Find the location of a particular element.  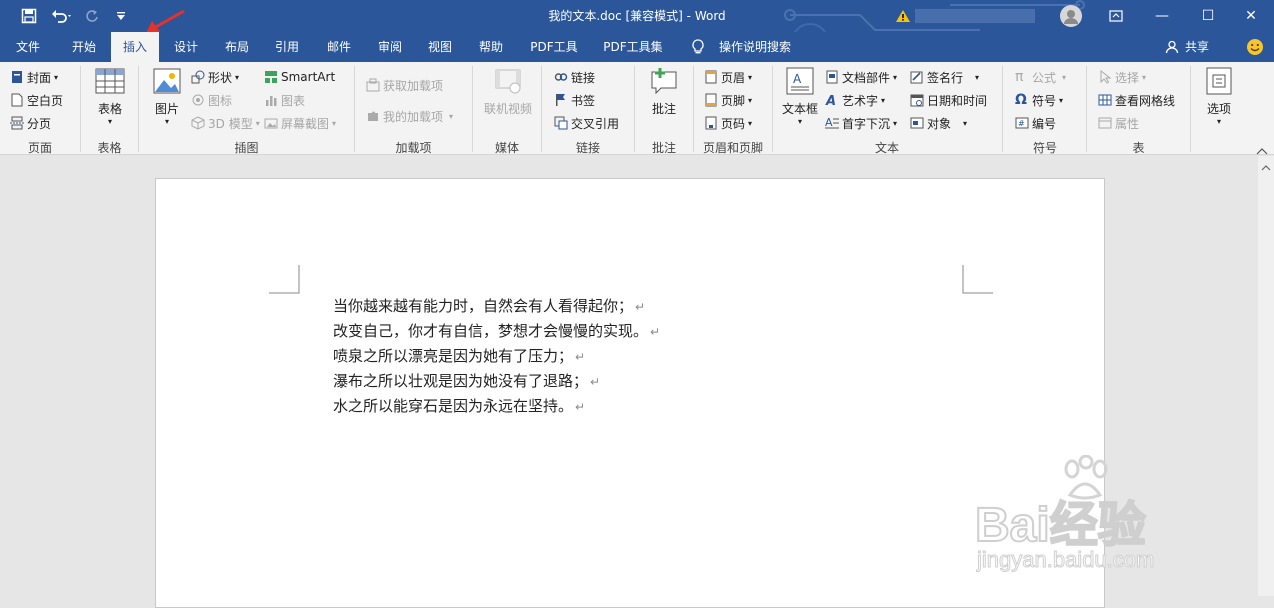

document-line-2: 改变自己，你才有自信，梦想才会慢慢的实现。 ↵ is located at coordinates (496, 330).